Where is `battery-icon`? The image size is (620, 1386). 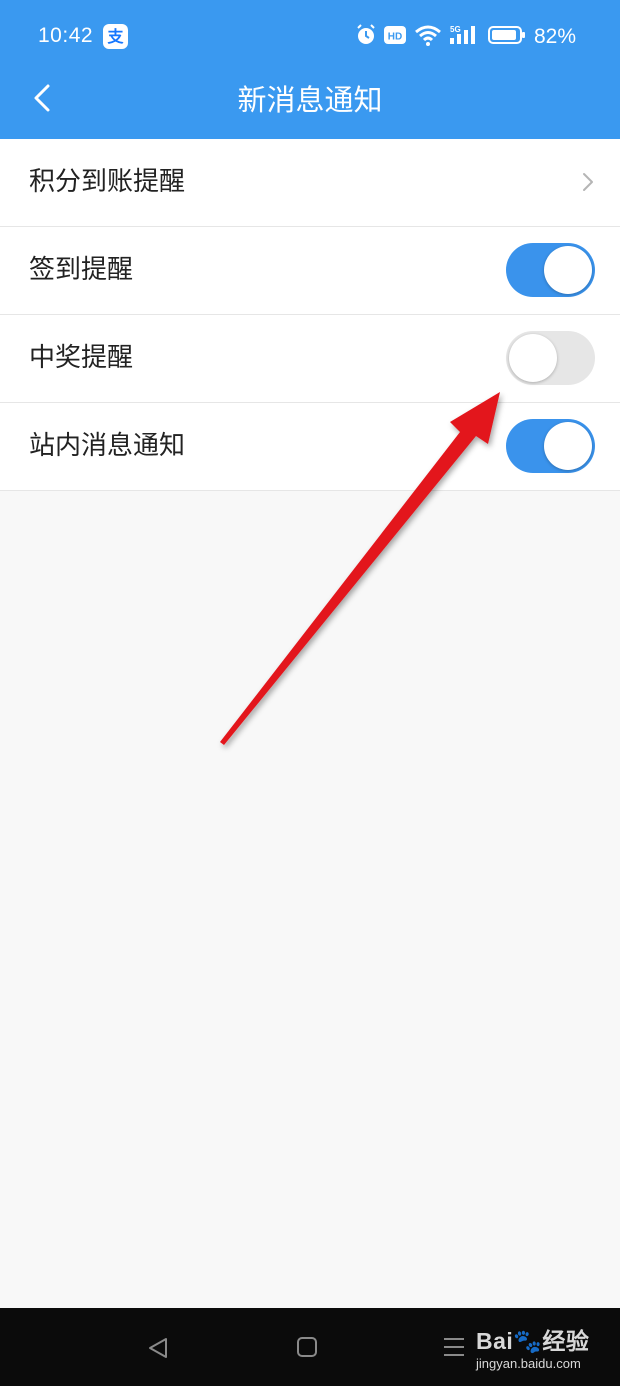
battery-icon is located at coordinates (506, 37).